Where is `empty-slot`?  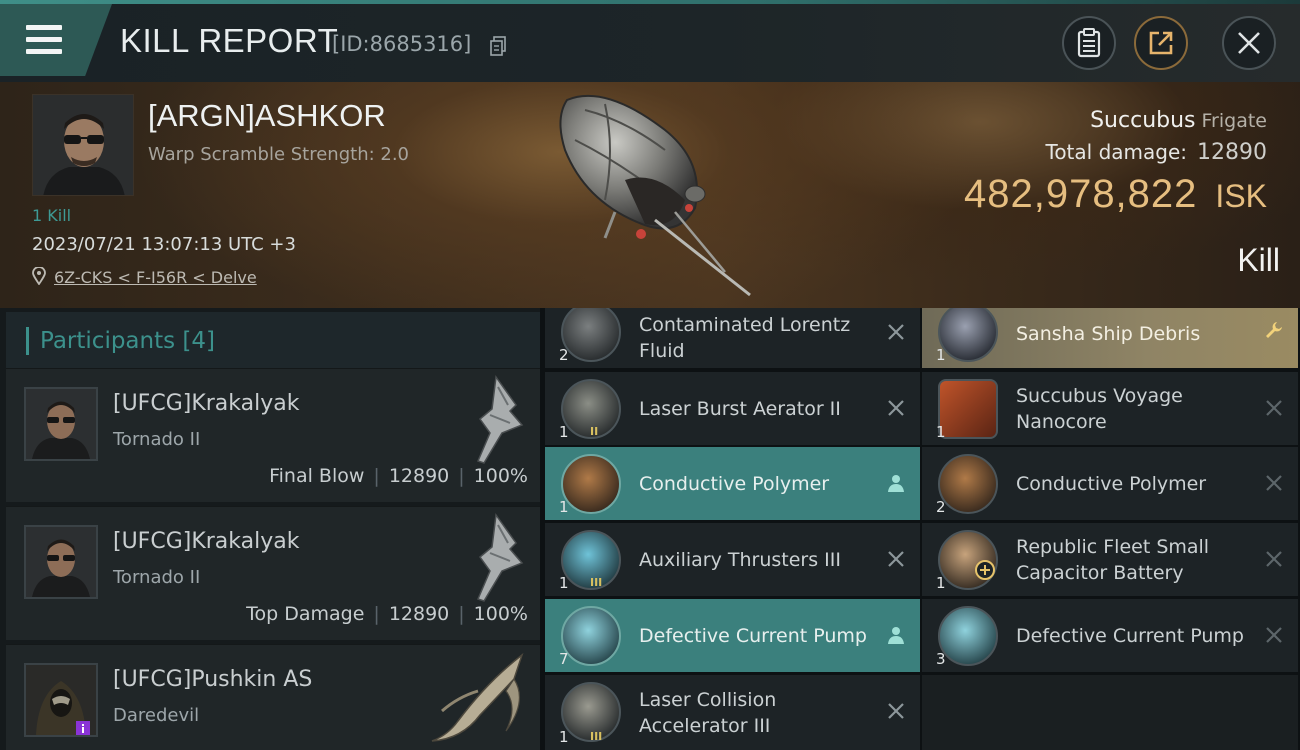
empty-slot is located at coordinates (1110, 712).